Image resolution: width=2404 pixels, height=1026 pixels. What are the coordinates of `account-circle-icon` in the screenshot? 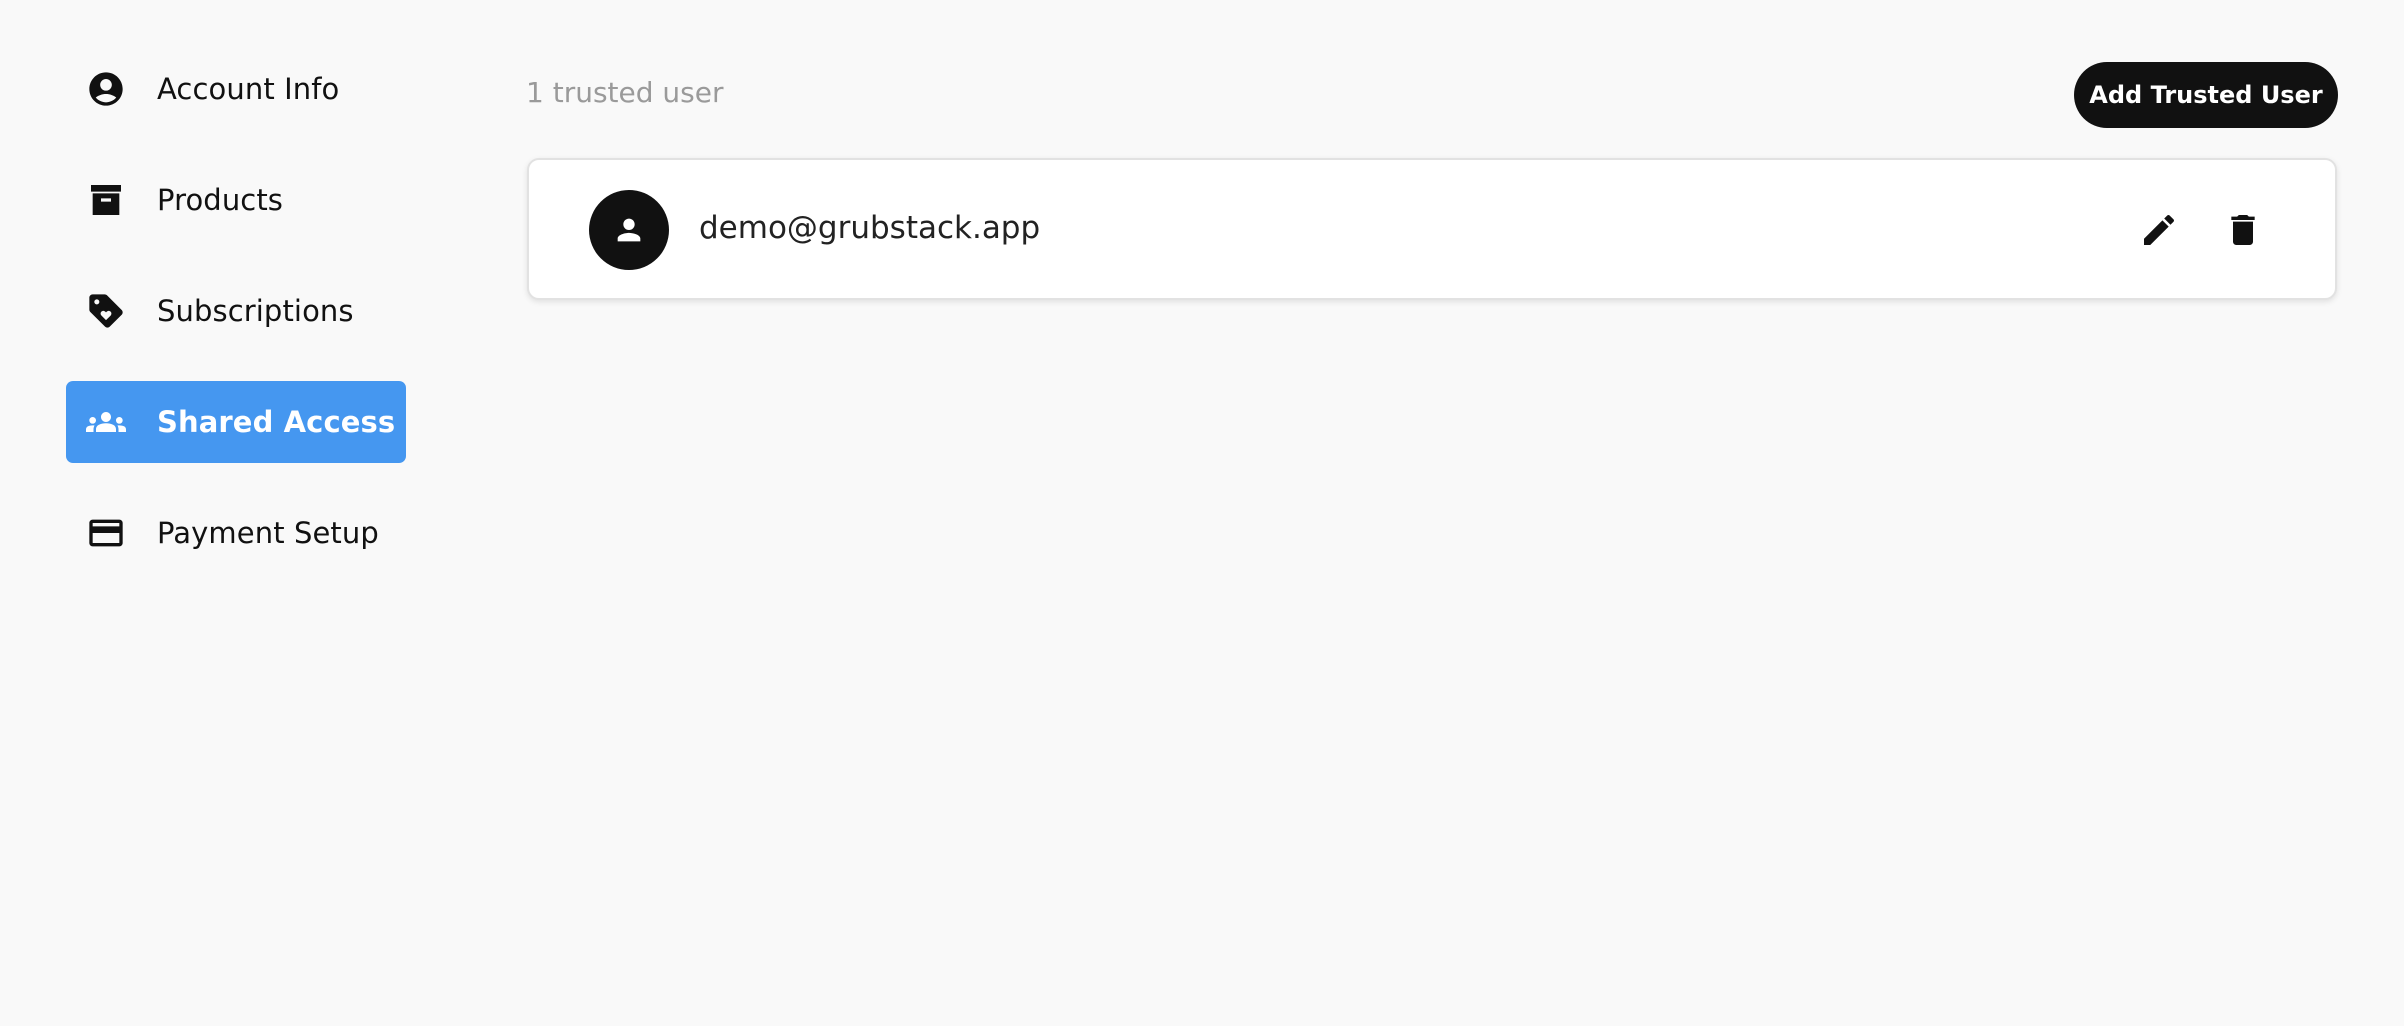 It's located at (106, 89).